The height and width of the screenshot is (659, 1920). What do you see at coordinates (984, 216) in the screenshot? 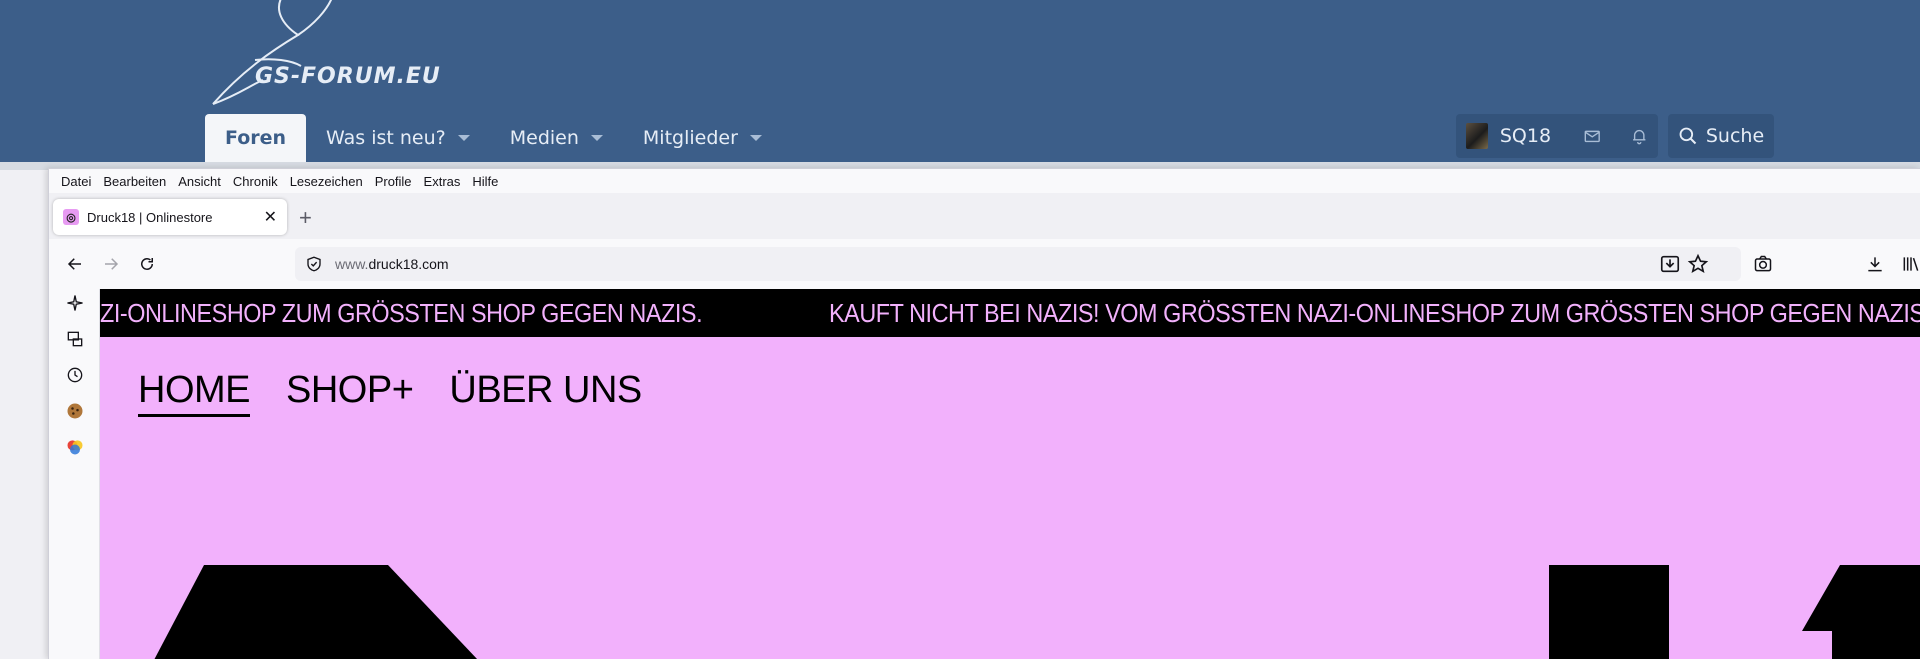
I see `tab-bar: ◎ Druck18 | Onlinestore ✕ +` at bounding box center [984, 216].